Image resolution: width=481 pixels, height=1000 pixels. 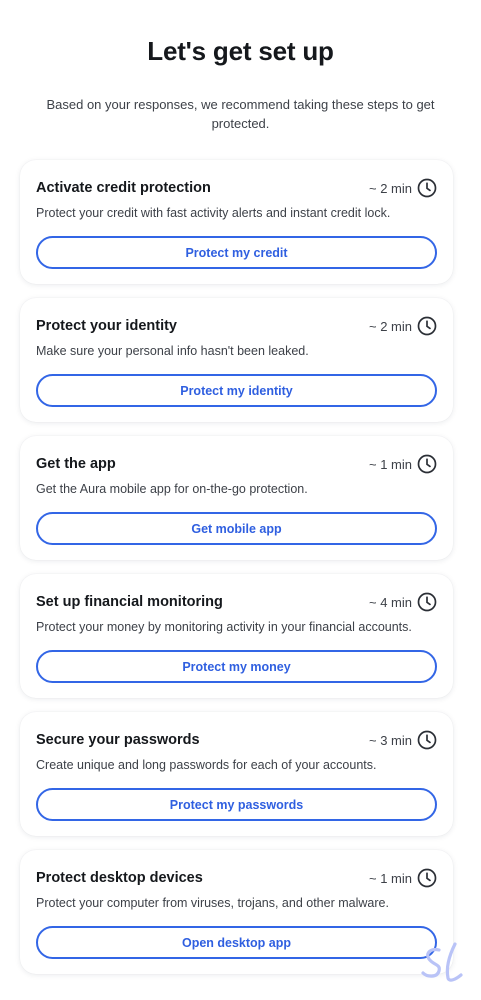 What do you see at coordinates (236, 252) in the screenshot?
I see `protect-my-credit-button: Protect my credit` at bounding box center [236, 252].